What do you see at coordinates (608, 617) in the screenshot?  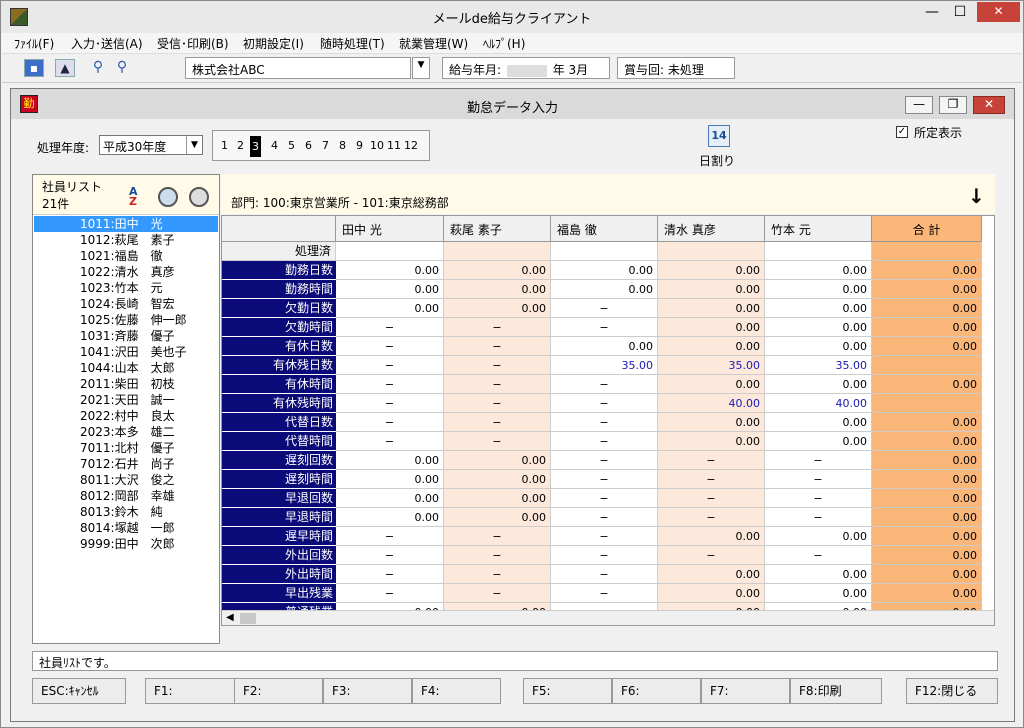 I see `horizontal-scrollbar: ◀ ▶` at bounding box center [608, 617].